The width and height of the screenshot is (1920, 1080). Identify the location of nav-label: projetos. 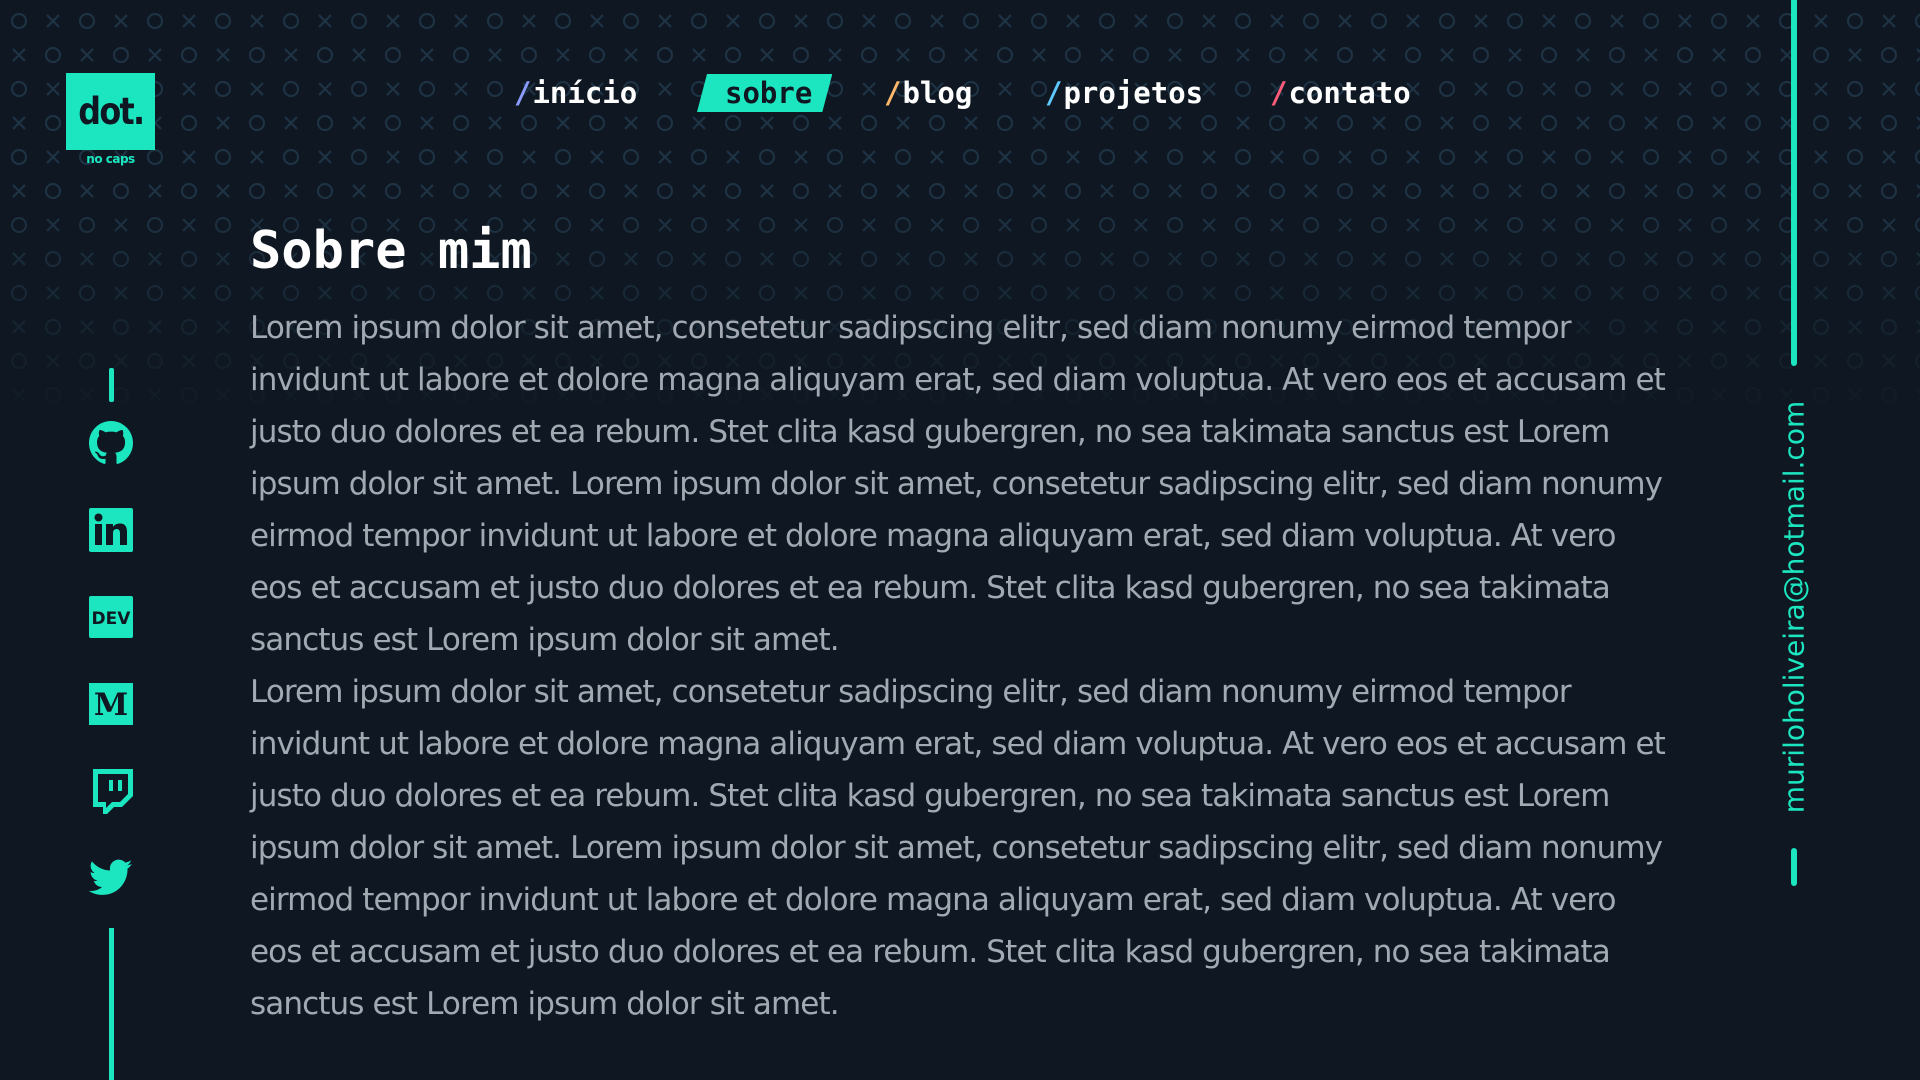
(1133, 93).